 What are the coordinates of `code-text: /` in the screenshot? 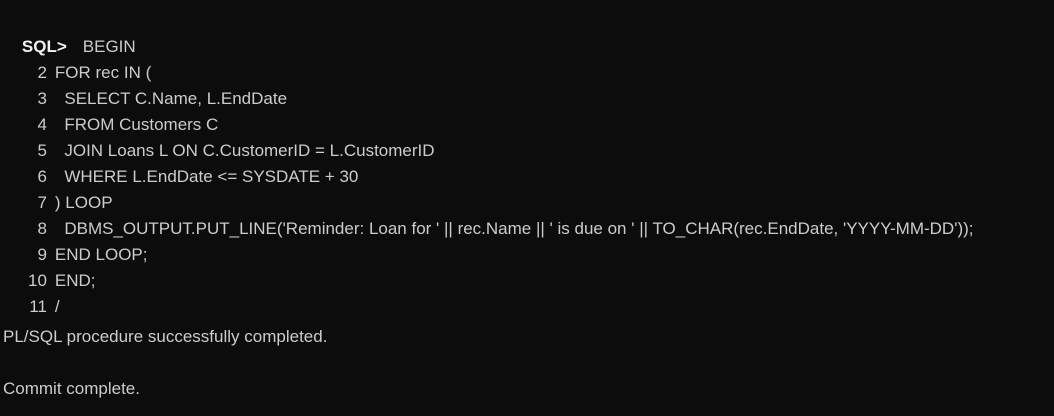 It's located at (57, 306).